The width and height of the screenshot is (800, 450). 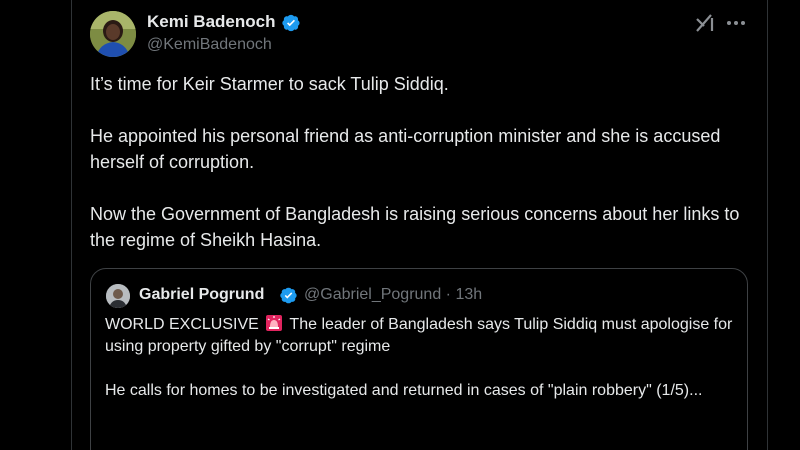 What do you see at coordinates (372, 294) in the screenshot?
I see `quoted-author-handle: @Gabriel_Pogrund` at bounding box center [372, 294].